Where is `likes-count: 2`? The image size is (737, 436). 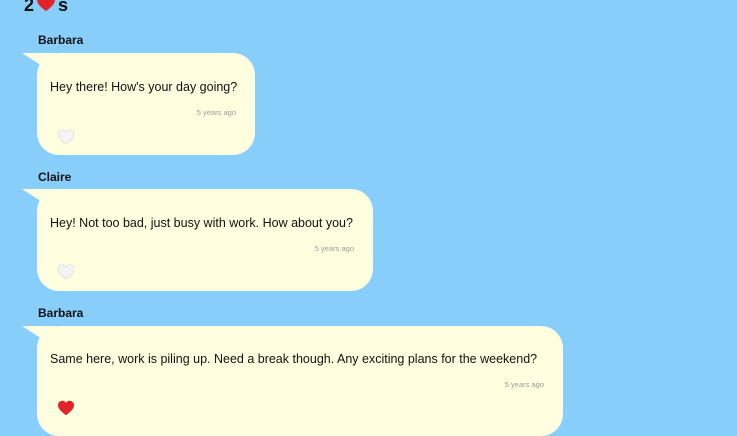 likes-count: 2 is located at coordinates (29, 7).